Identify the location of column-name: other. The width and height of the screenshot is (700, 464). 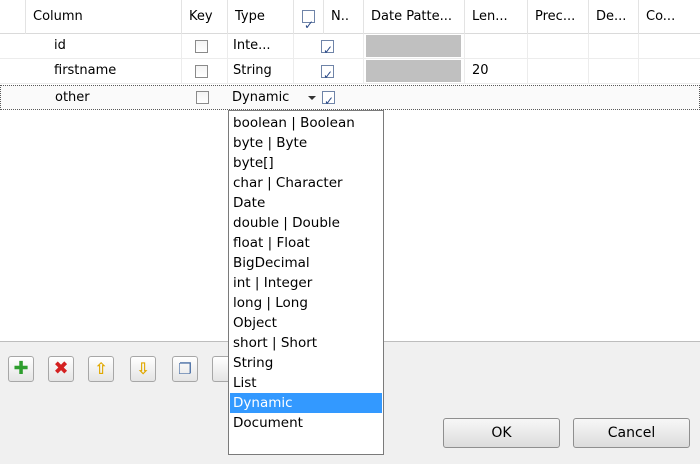
(105, 98).